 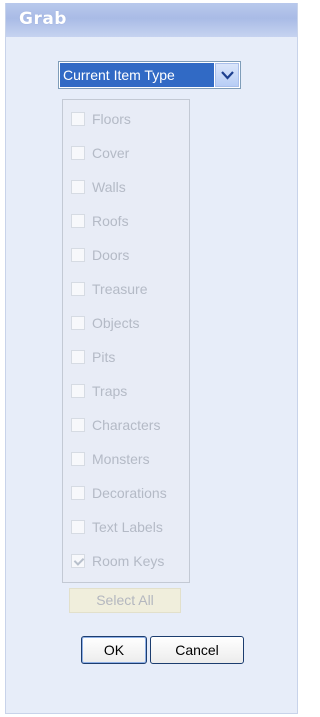 I want to click on filter-item-treasure: Treasure, so click(x=130, y=289).